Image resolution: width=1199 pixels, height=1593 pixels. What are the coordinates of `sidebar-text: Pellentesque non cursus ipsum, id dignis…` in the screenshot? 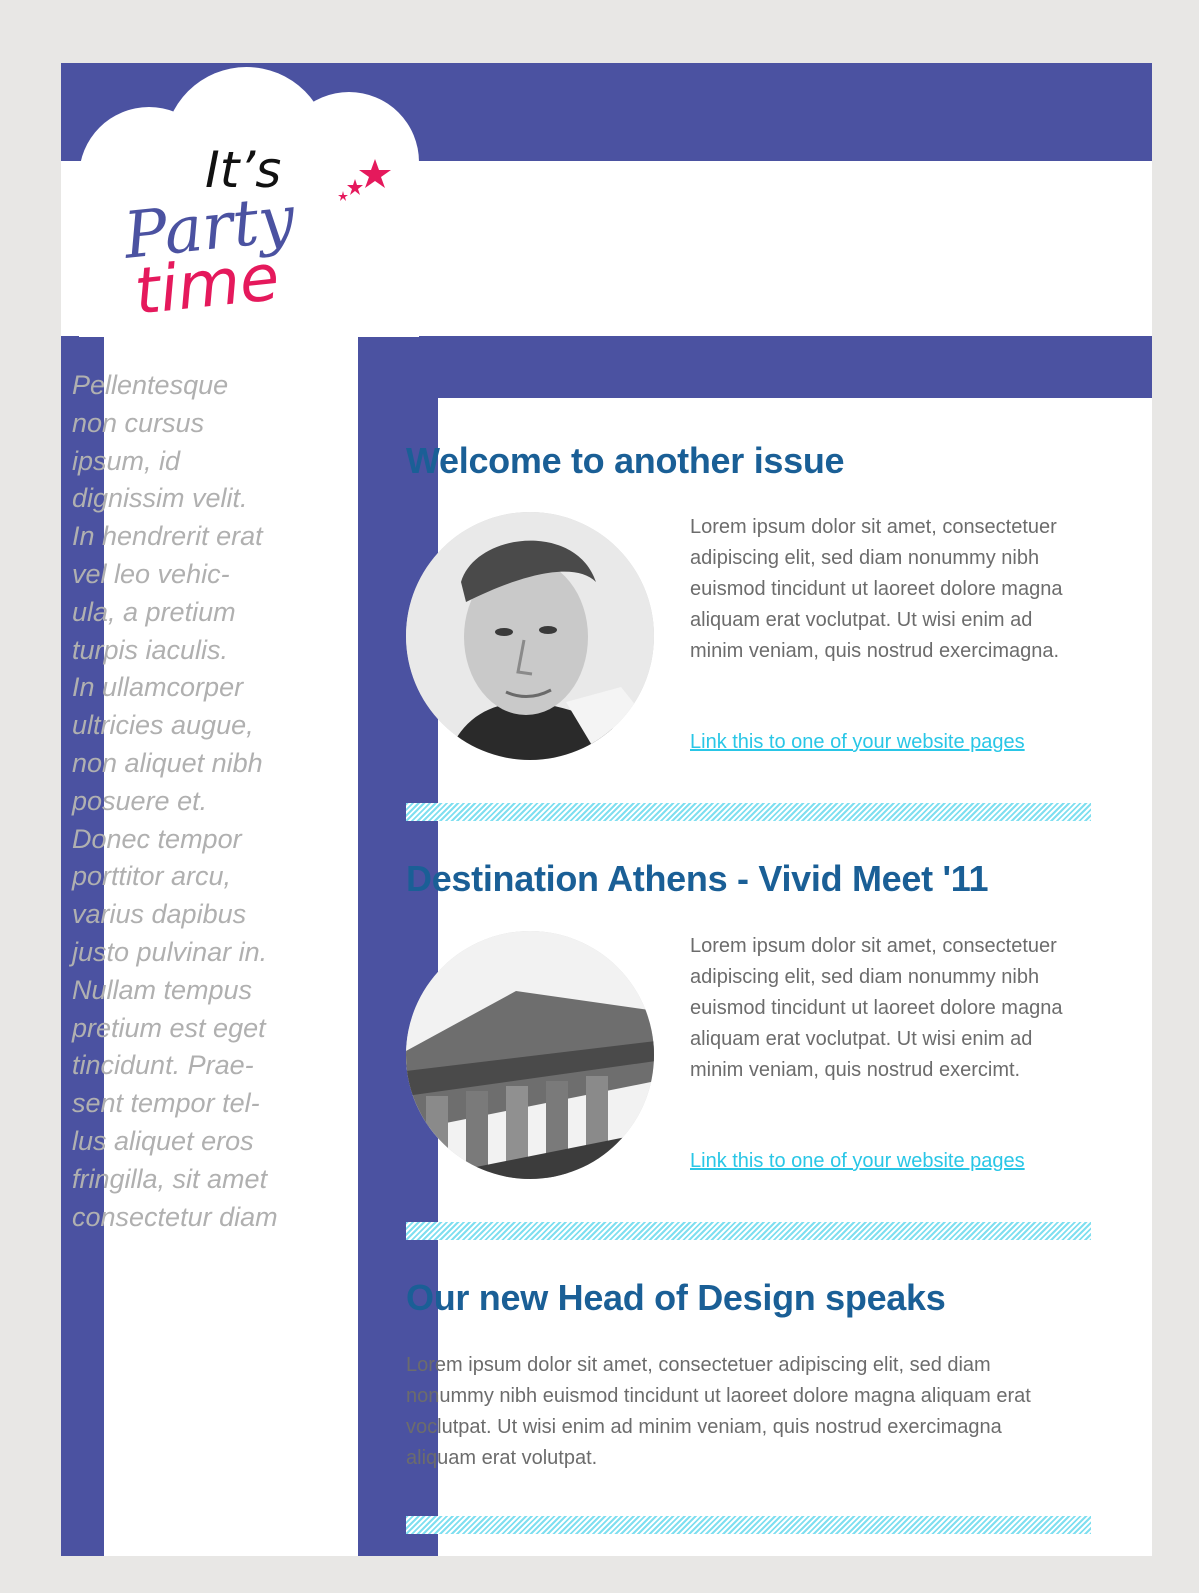 It's located at (175, 801).